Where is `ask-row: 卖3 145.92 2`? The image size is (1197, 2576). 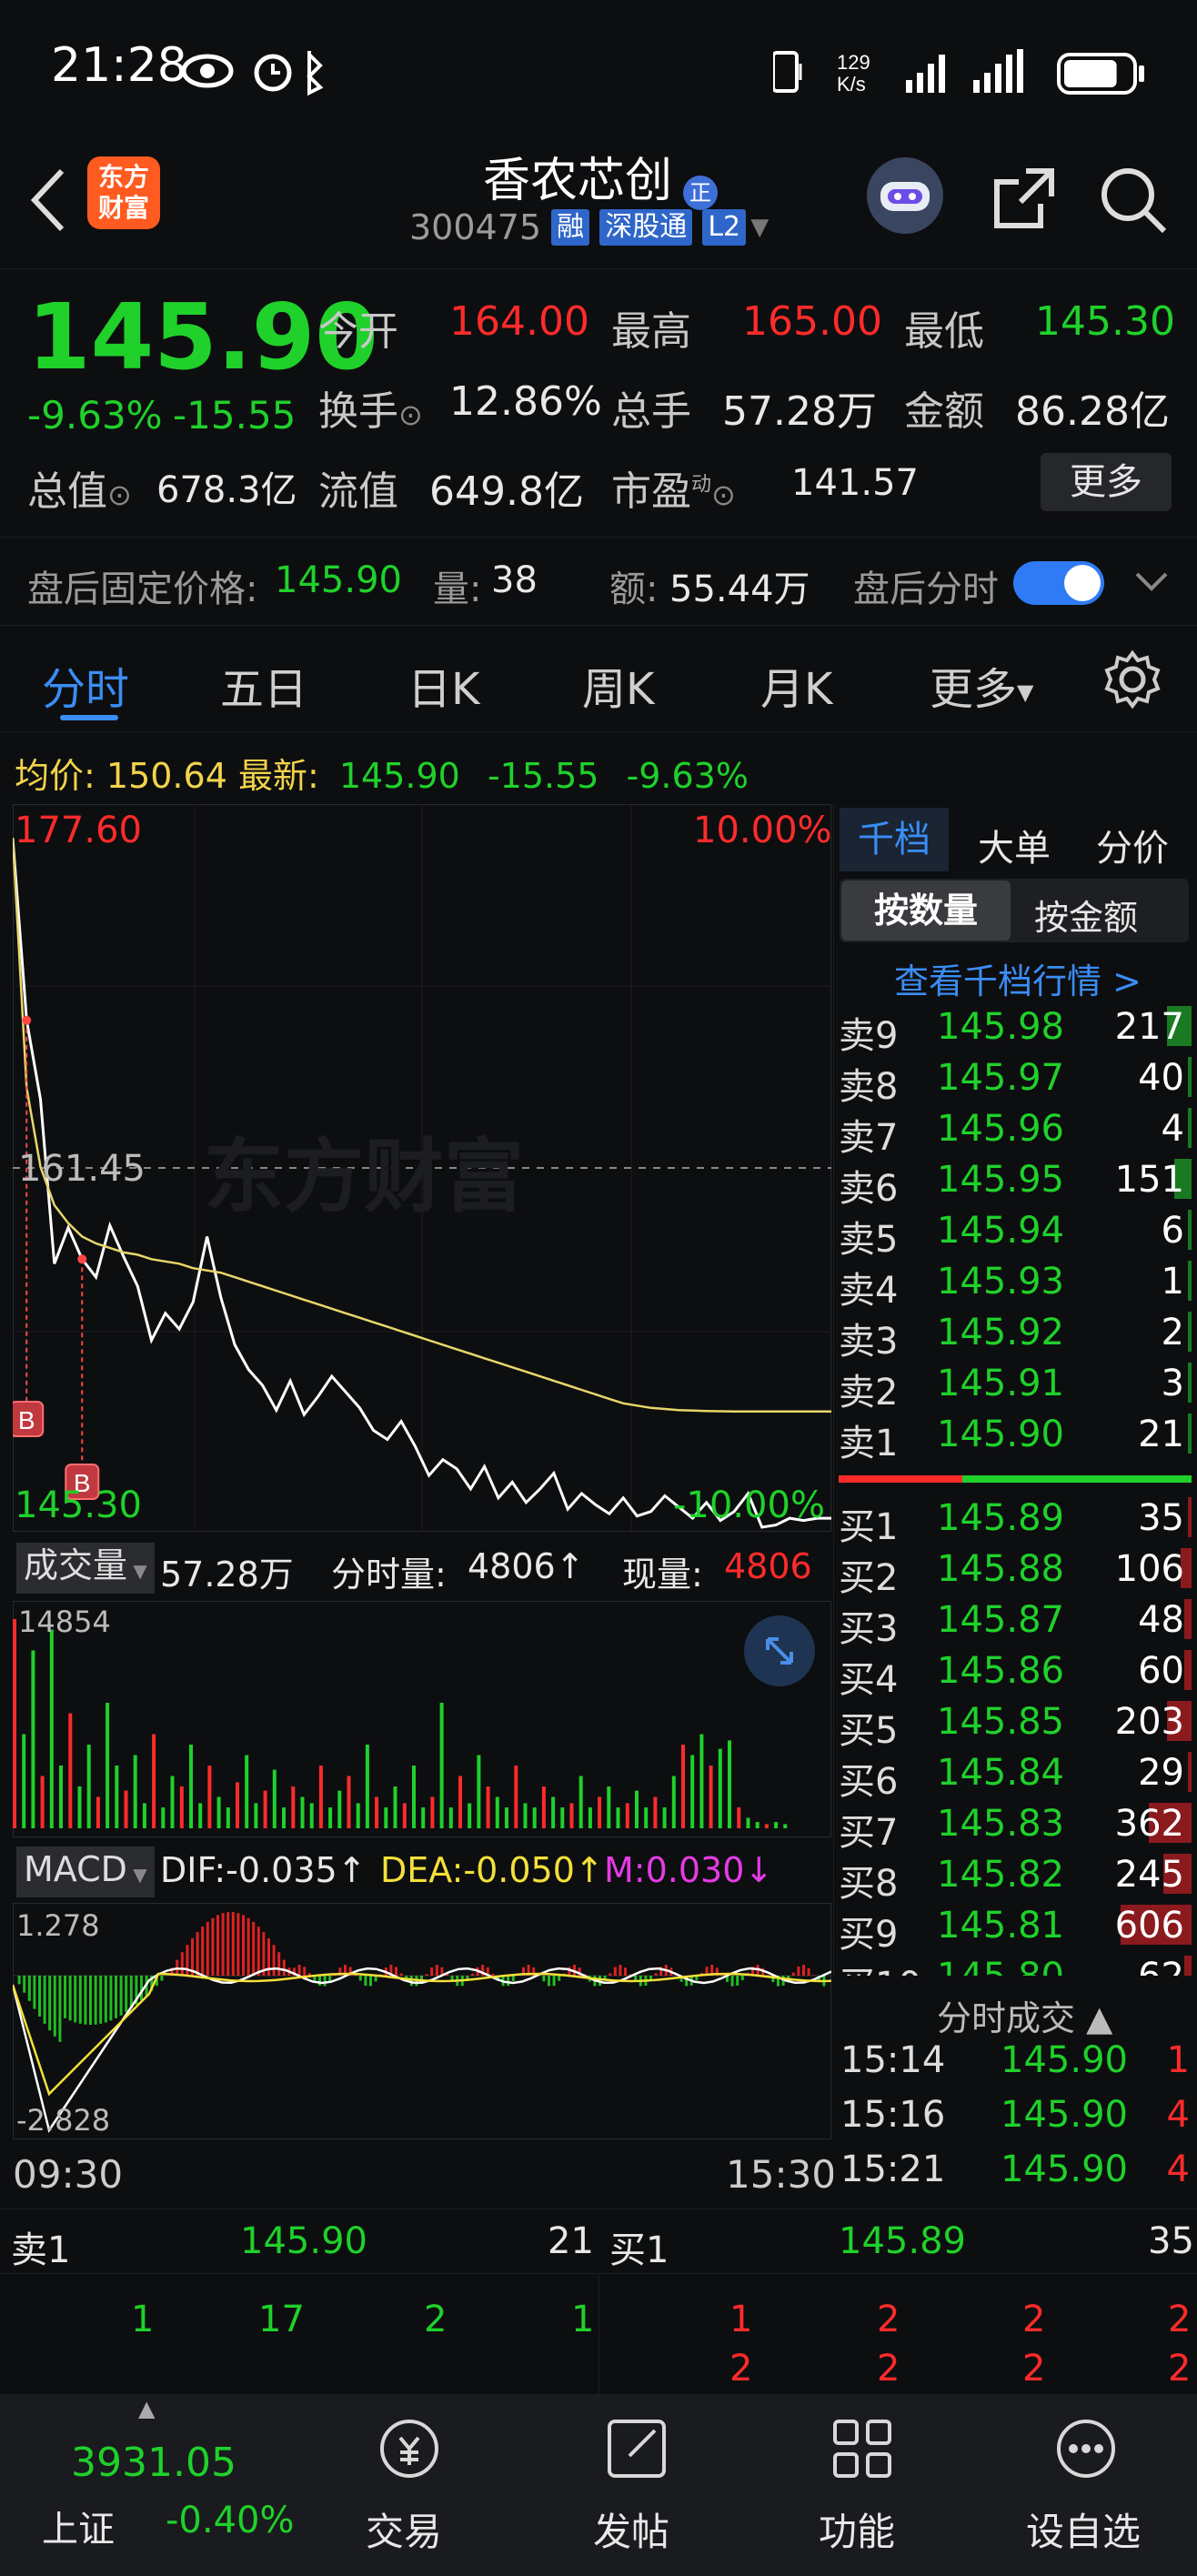 ask-row: 卖3 145.92 2 is located at coordinates (1014, 1334).